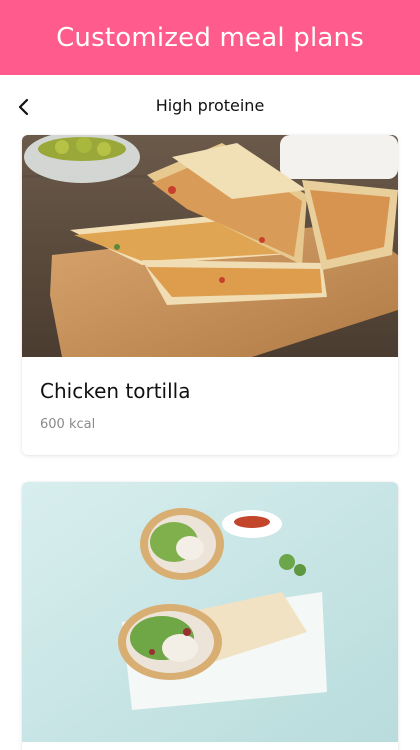 The image size is (420, 750). I want to click on chevron-left-icon, so click(23, 107).